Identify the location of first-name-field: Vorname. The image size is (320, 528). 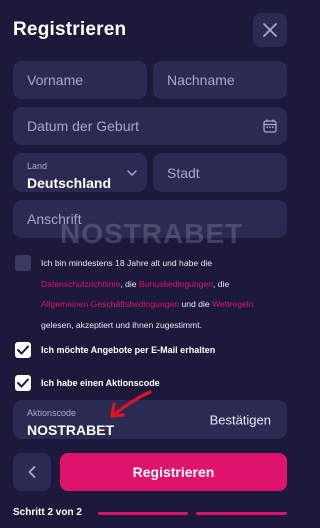
(80, 80).